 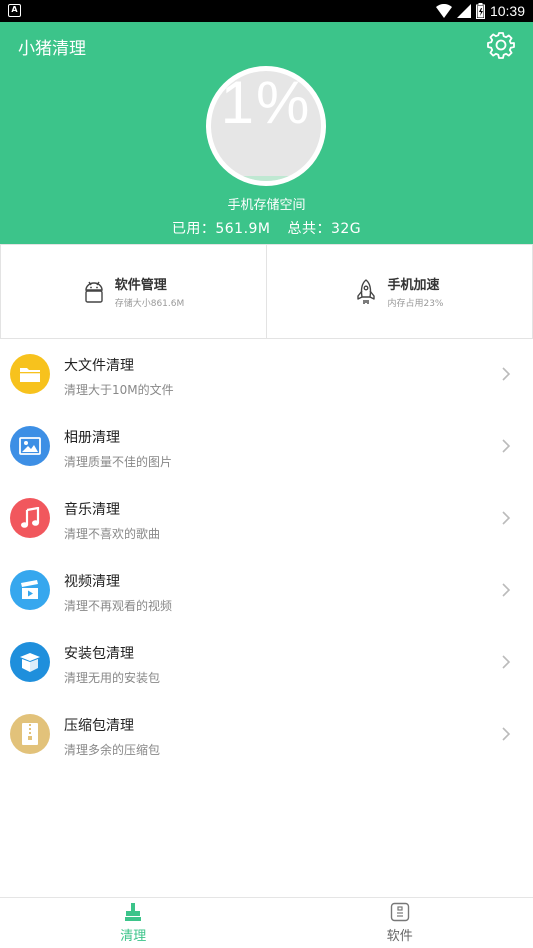 What do you see at coordinates (266, 518) in the screenshot?
I see `list-item-music: 音乐清理 清理不喜欢的歌曲` at bounding box center [266, 518].